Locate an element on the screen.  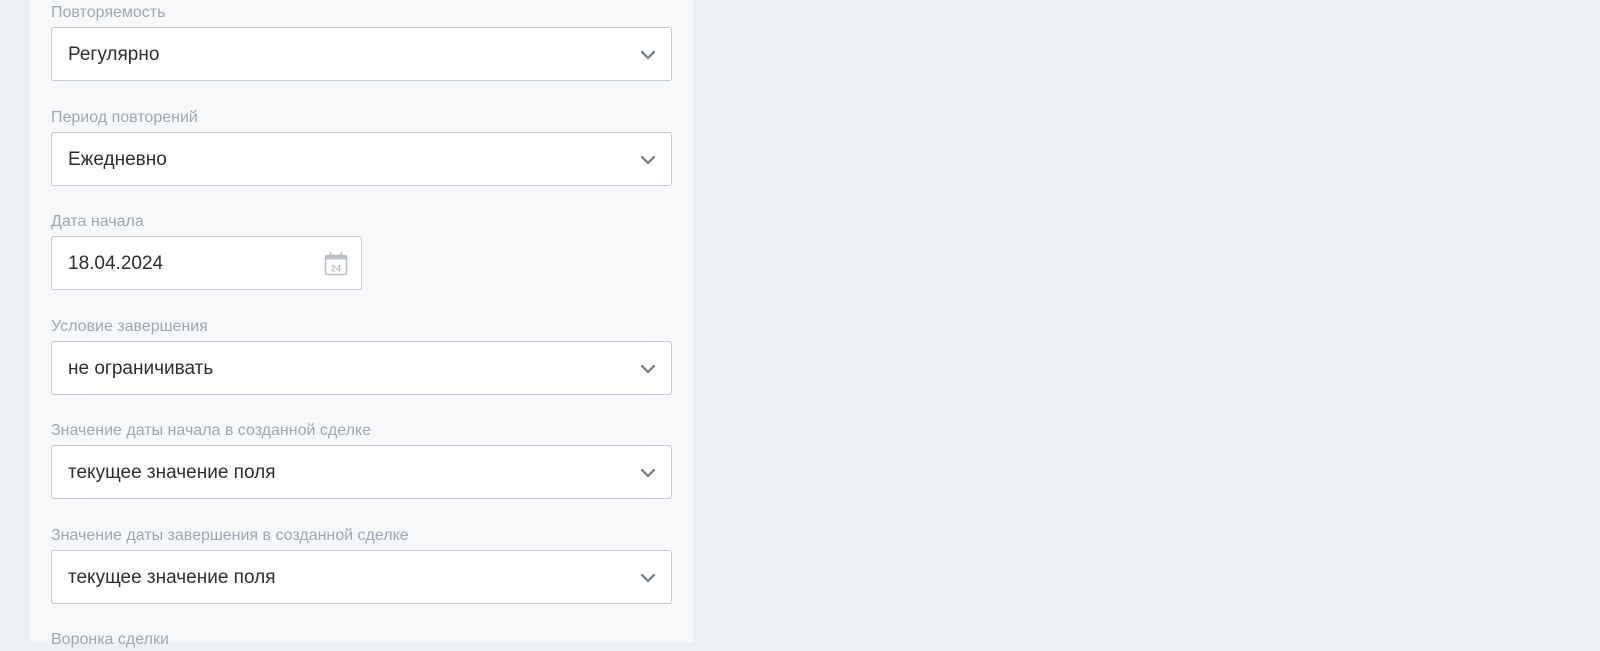
start-date-field: Дата начала 18.04.2024 24 is located at coordinates (206, 250).